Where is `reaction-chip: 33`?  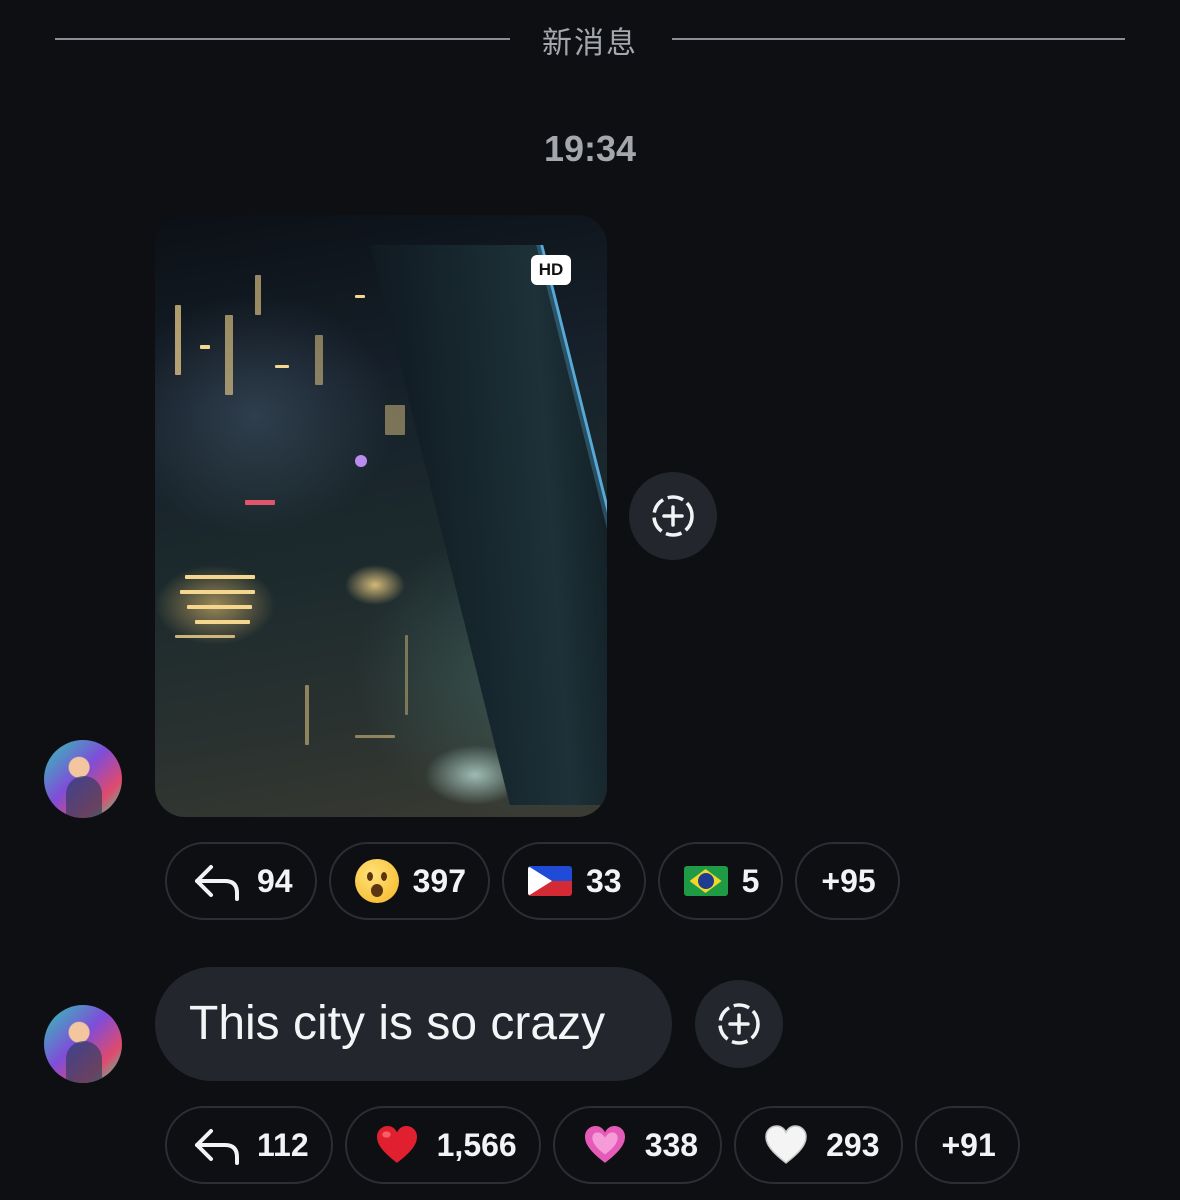 reaction-chip: 33 is located at coordinates (573, 881).